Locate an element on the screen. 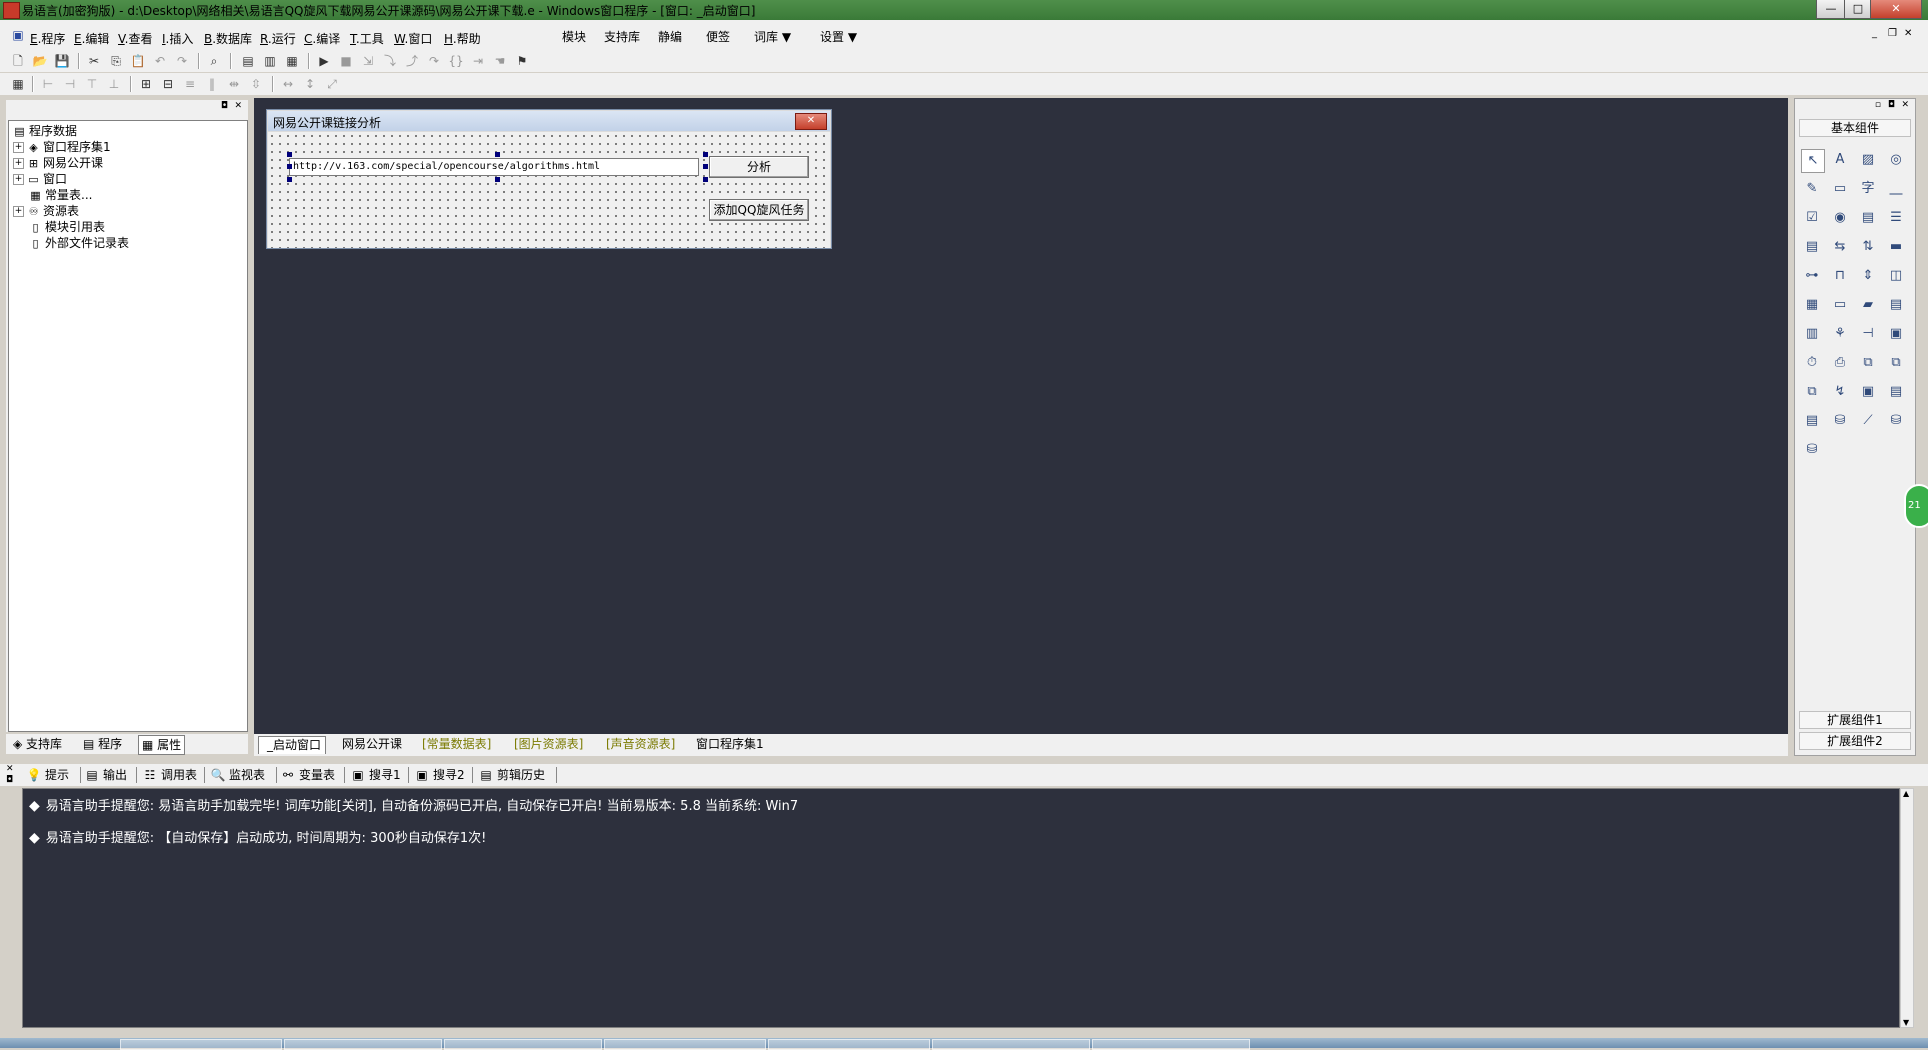 Image resolution: width=1928 pixels, height=1050 pixels. close-button: ✕ is located at coordinates (1896, 9).